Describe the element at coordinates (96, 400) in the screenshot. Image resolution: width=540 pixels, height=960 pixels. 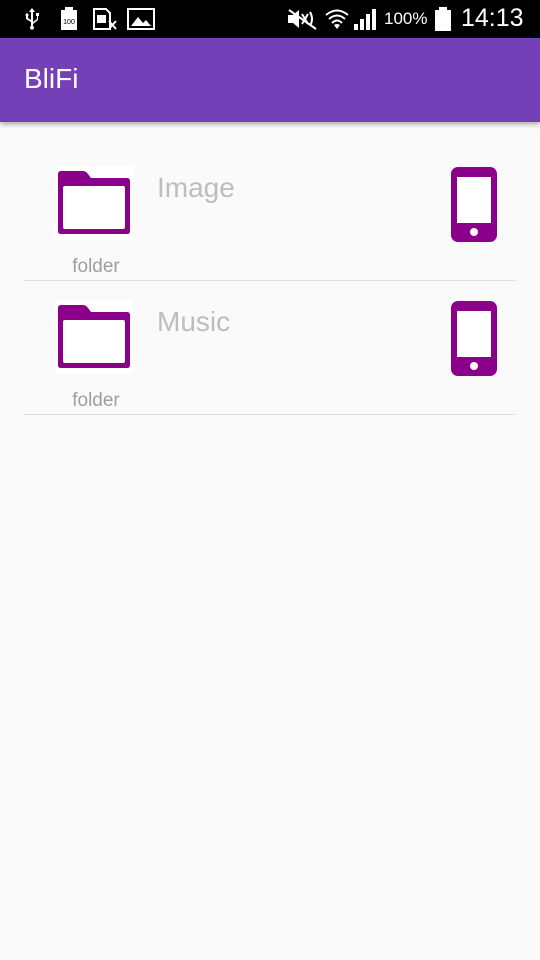
I see `item-type-label: folder` at that location.